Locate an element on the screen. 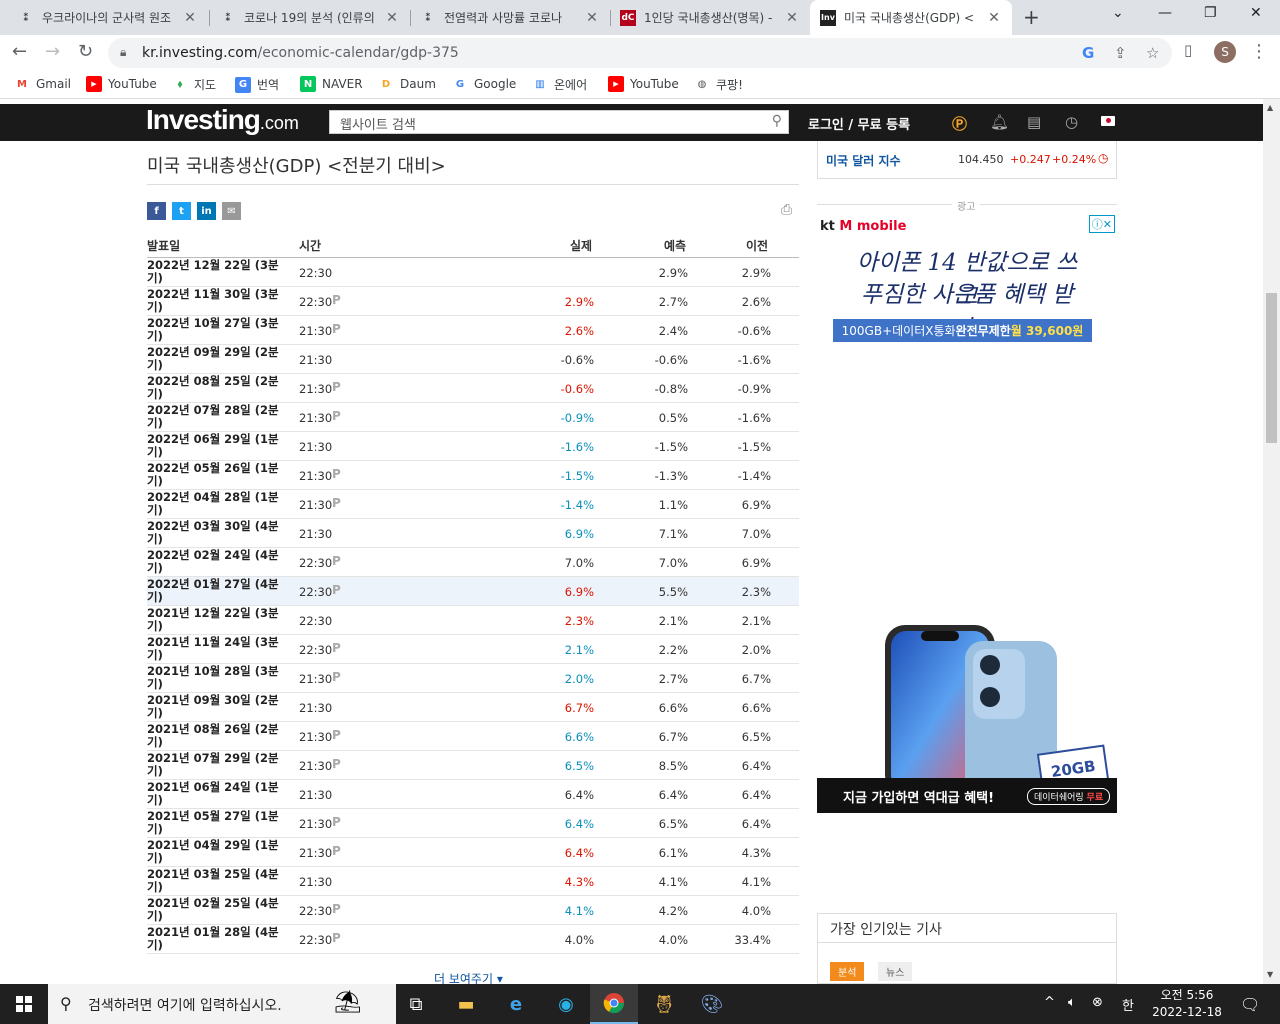  scroll-down-arrow-icon: ▼ is located at coordinates (1270, 974).